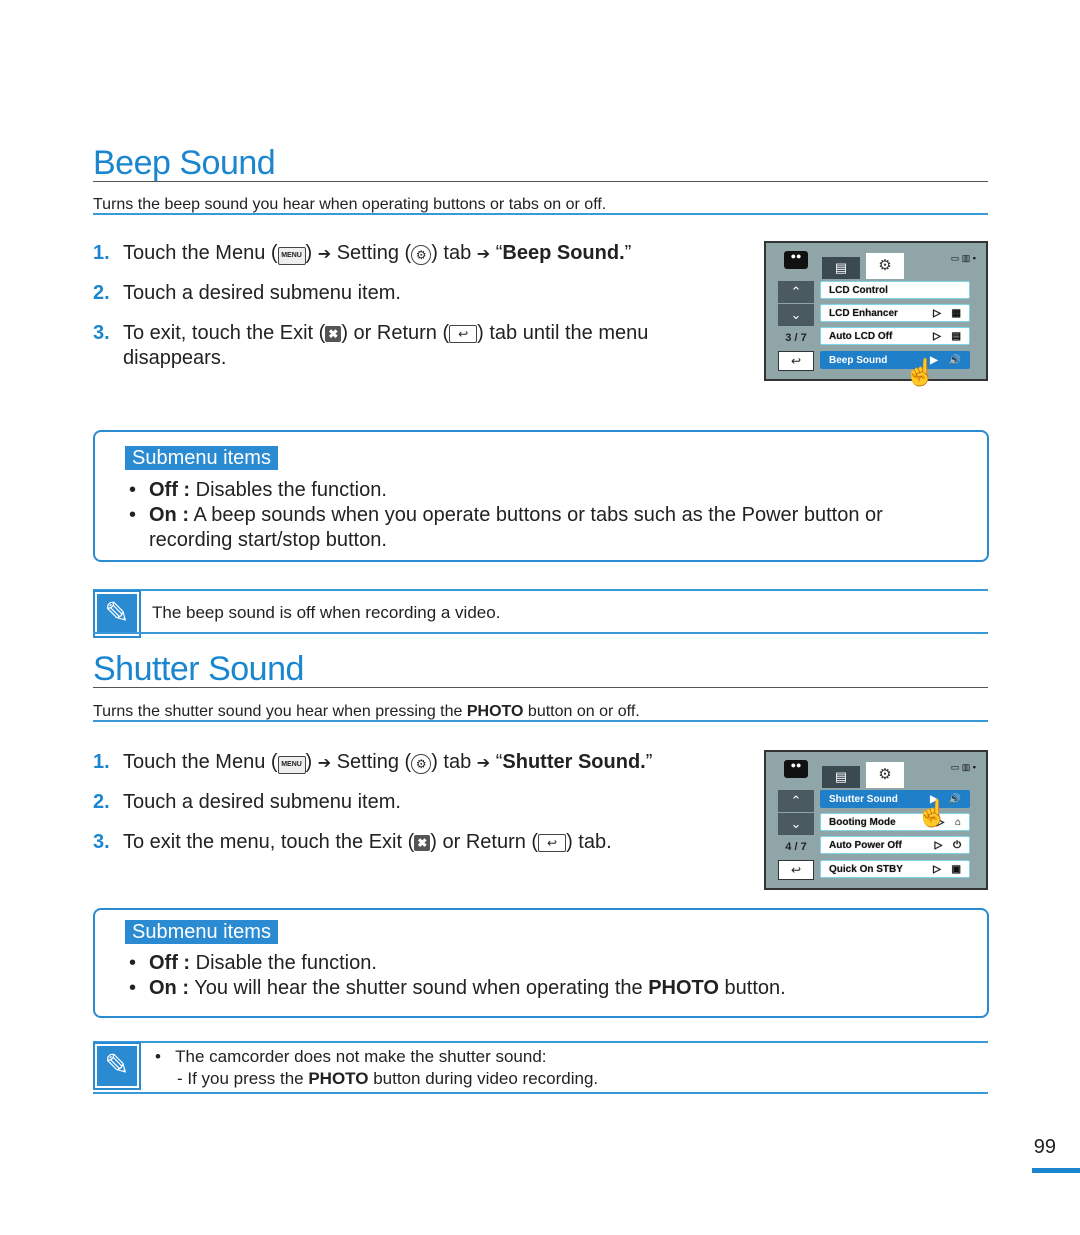  What do you see at coordinates (895, 869) in the screenshot?
I see `menu-item-quick-on-stby: Quick On STBY ▷ ▣` at bounding box center [895, 869].